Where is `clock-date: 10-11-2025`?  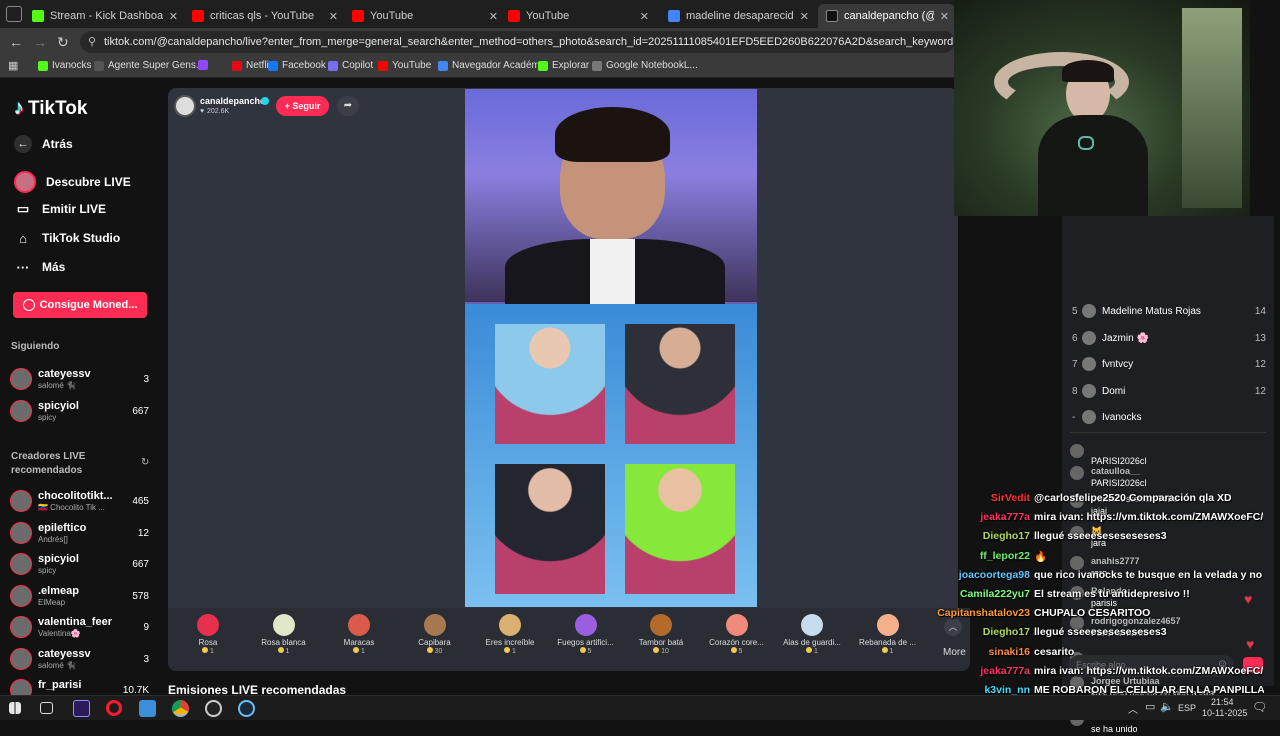
clock-date: 10-11-2025 is located at coordinates (1224, 713).